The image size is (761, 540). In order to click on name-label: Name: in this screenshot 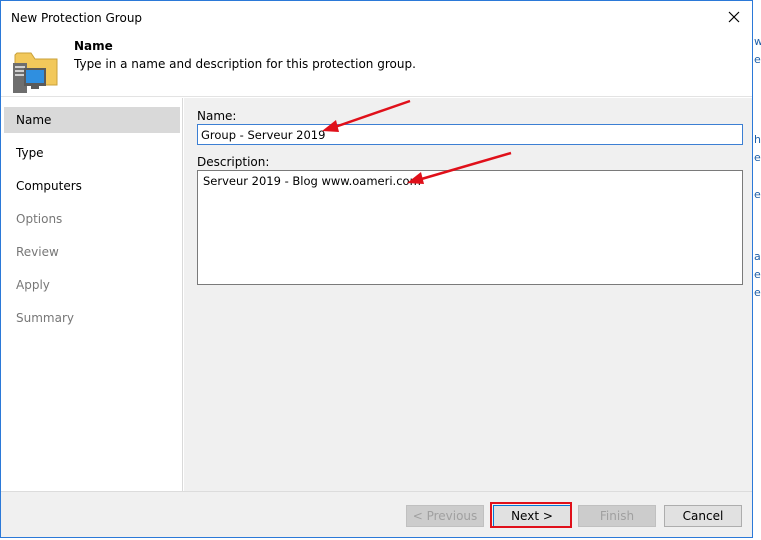, I will do `click(217, 116)`.